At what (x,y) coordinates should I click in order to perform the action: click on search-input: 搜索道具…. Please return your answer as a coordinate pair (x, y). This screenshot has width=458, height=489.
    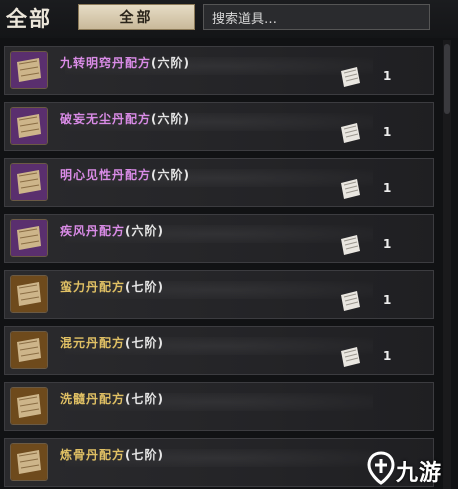
    Looking at the image, I should click on (316, 17).